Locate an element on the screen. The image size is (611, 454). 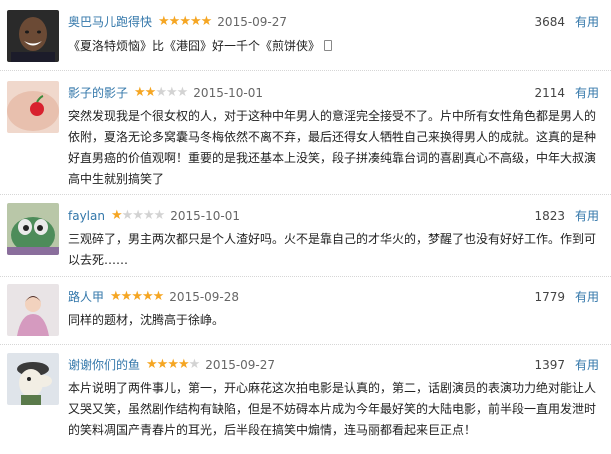
vote-count: 2114 is located at coordinates (549, 93).